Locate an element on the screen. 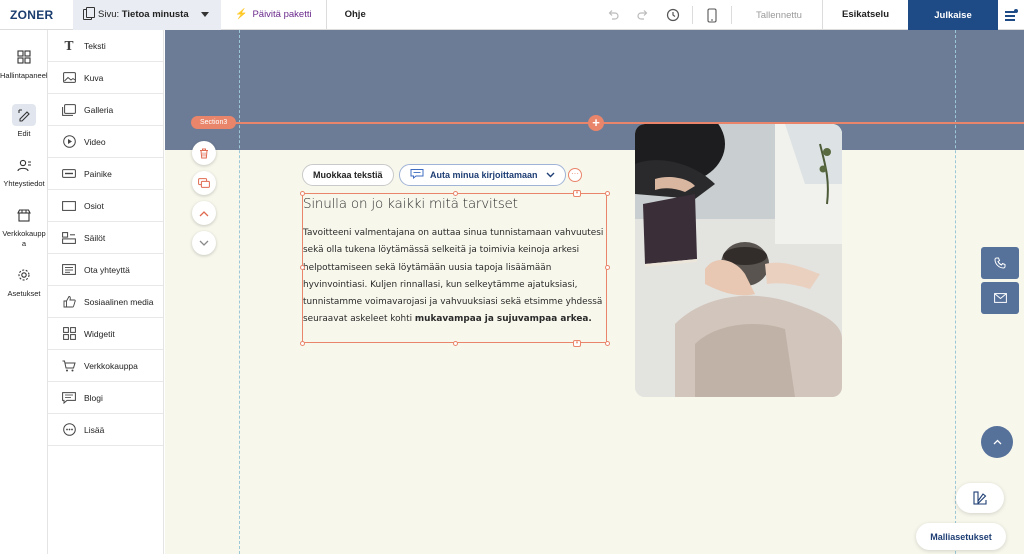 The height and width of the screenshot is (554, 1024). design-settings-button is located at coordinates (980, 498).